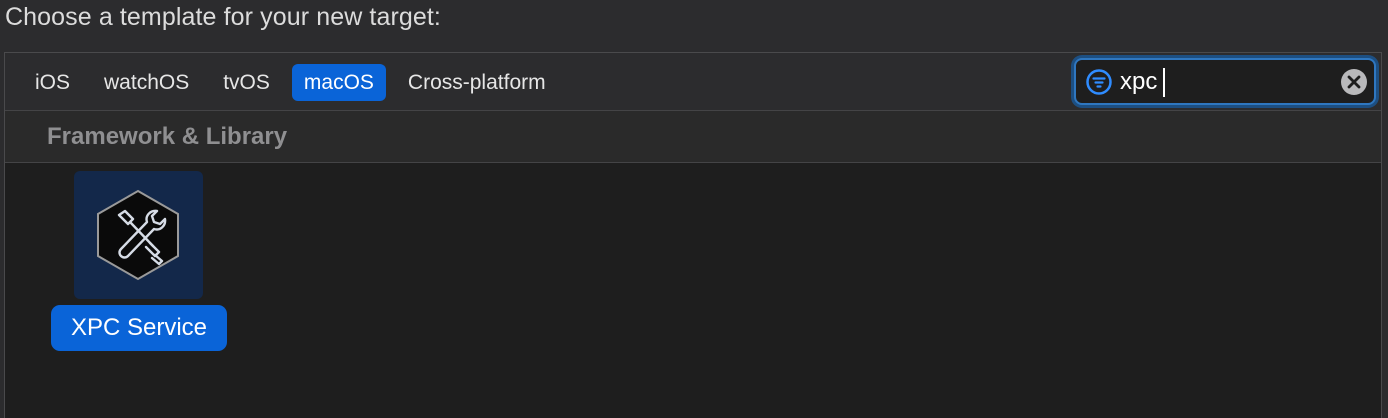 The width and height of the screenshot is (1388, 418). I want to click on template-item-xpc-service: XPC Service, so click(139, 262).